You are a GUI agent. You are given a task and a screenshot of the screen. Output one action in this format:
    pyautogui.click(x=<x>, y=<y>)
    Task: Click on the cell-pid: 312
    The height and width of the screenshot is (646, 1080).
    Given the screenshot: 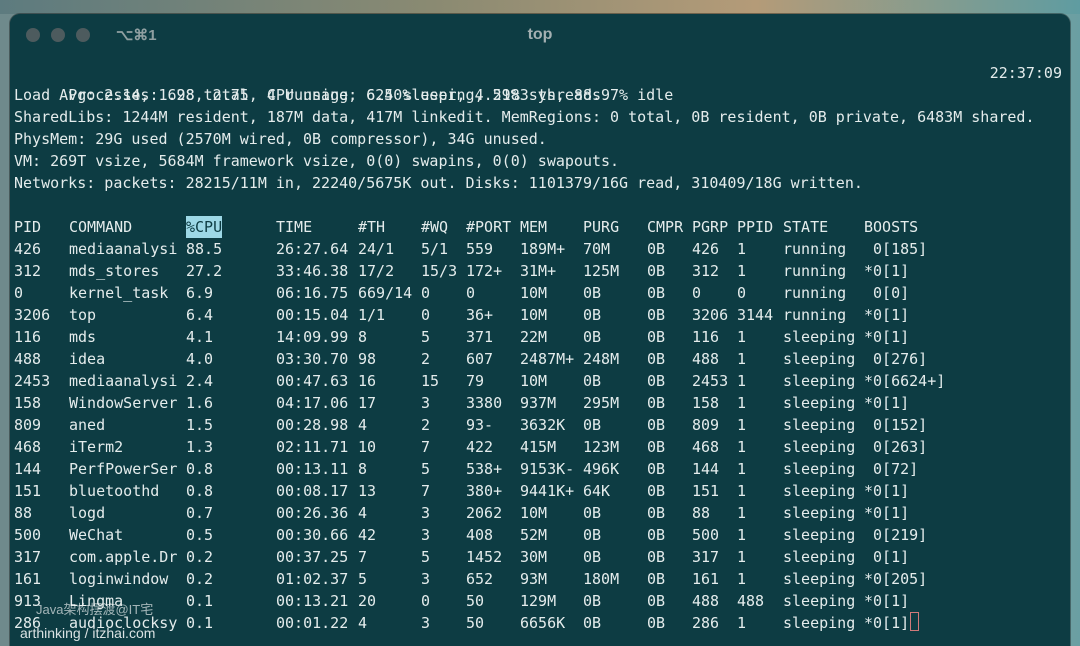 What is the action you would take?
    pyautogui.click(x=28, y=271)
    